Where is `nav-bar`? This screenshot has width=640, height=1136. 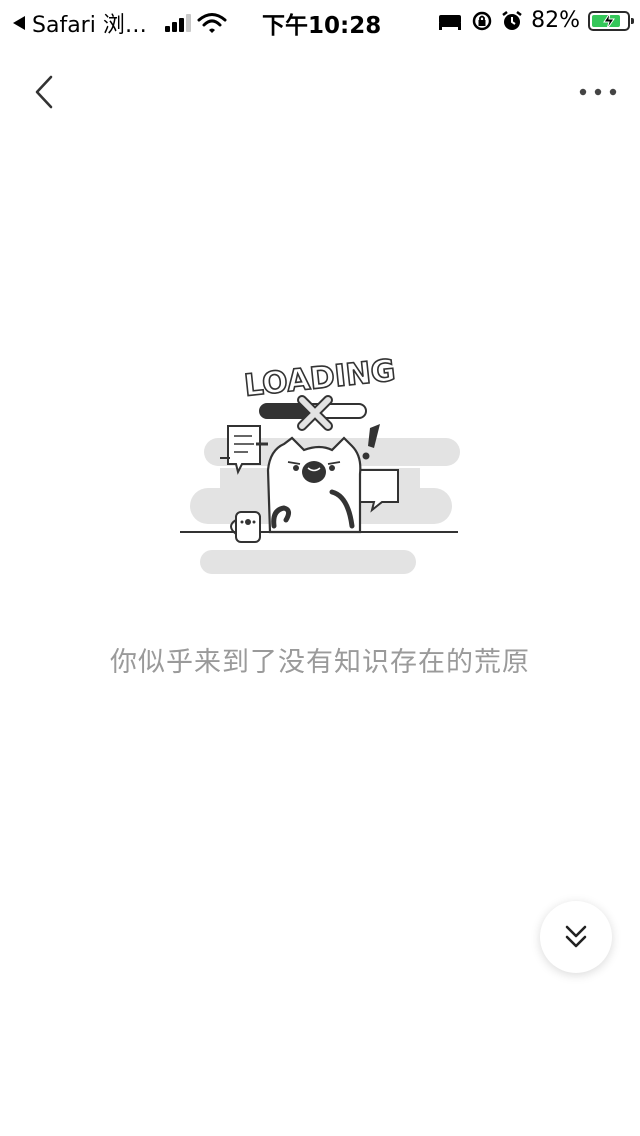 nav-bar is located at coordinates (320, 92).